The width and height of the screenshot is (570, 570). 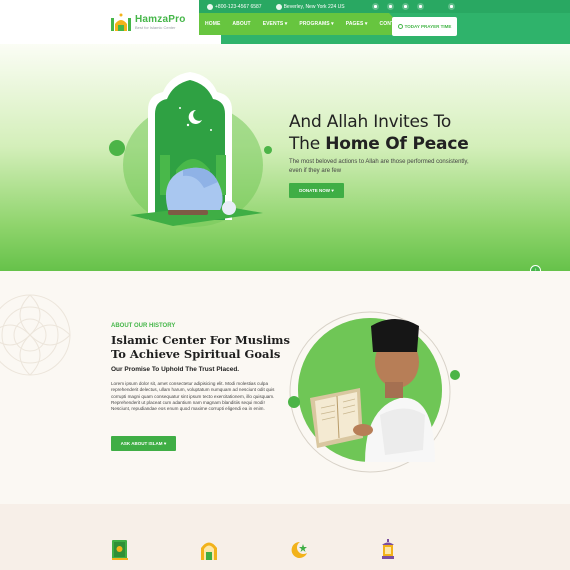 I want to click on mosque-window-icon, so click(x=209, y=550).